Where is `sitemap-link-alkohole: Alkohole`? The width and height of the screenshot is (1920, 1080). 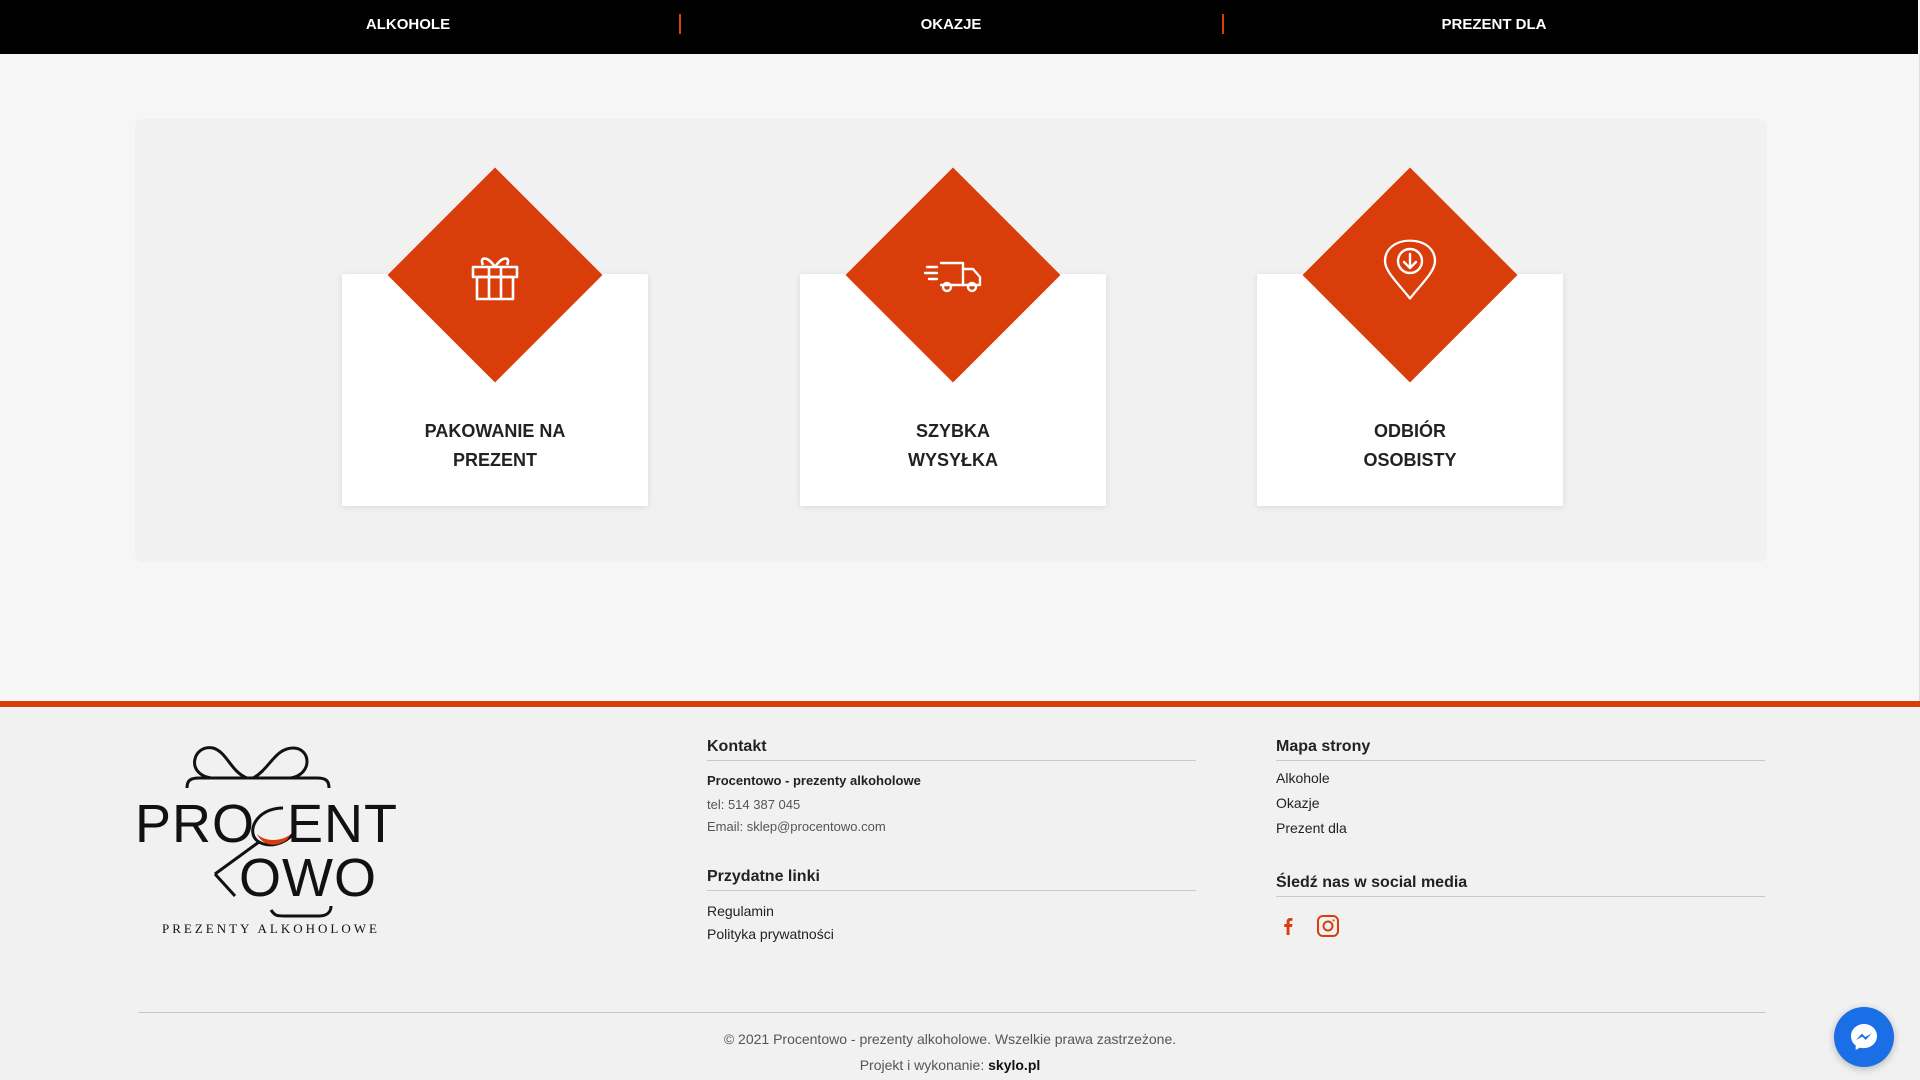 sitemap-link-alkohole: Alkohole is located at coordinates (1303, 778).